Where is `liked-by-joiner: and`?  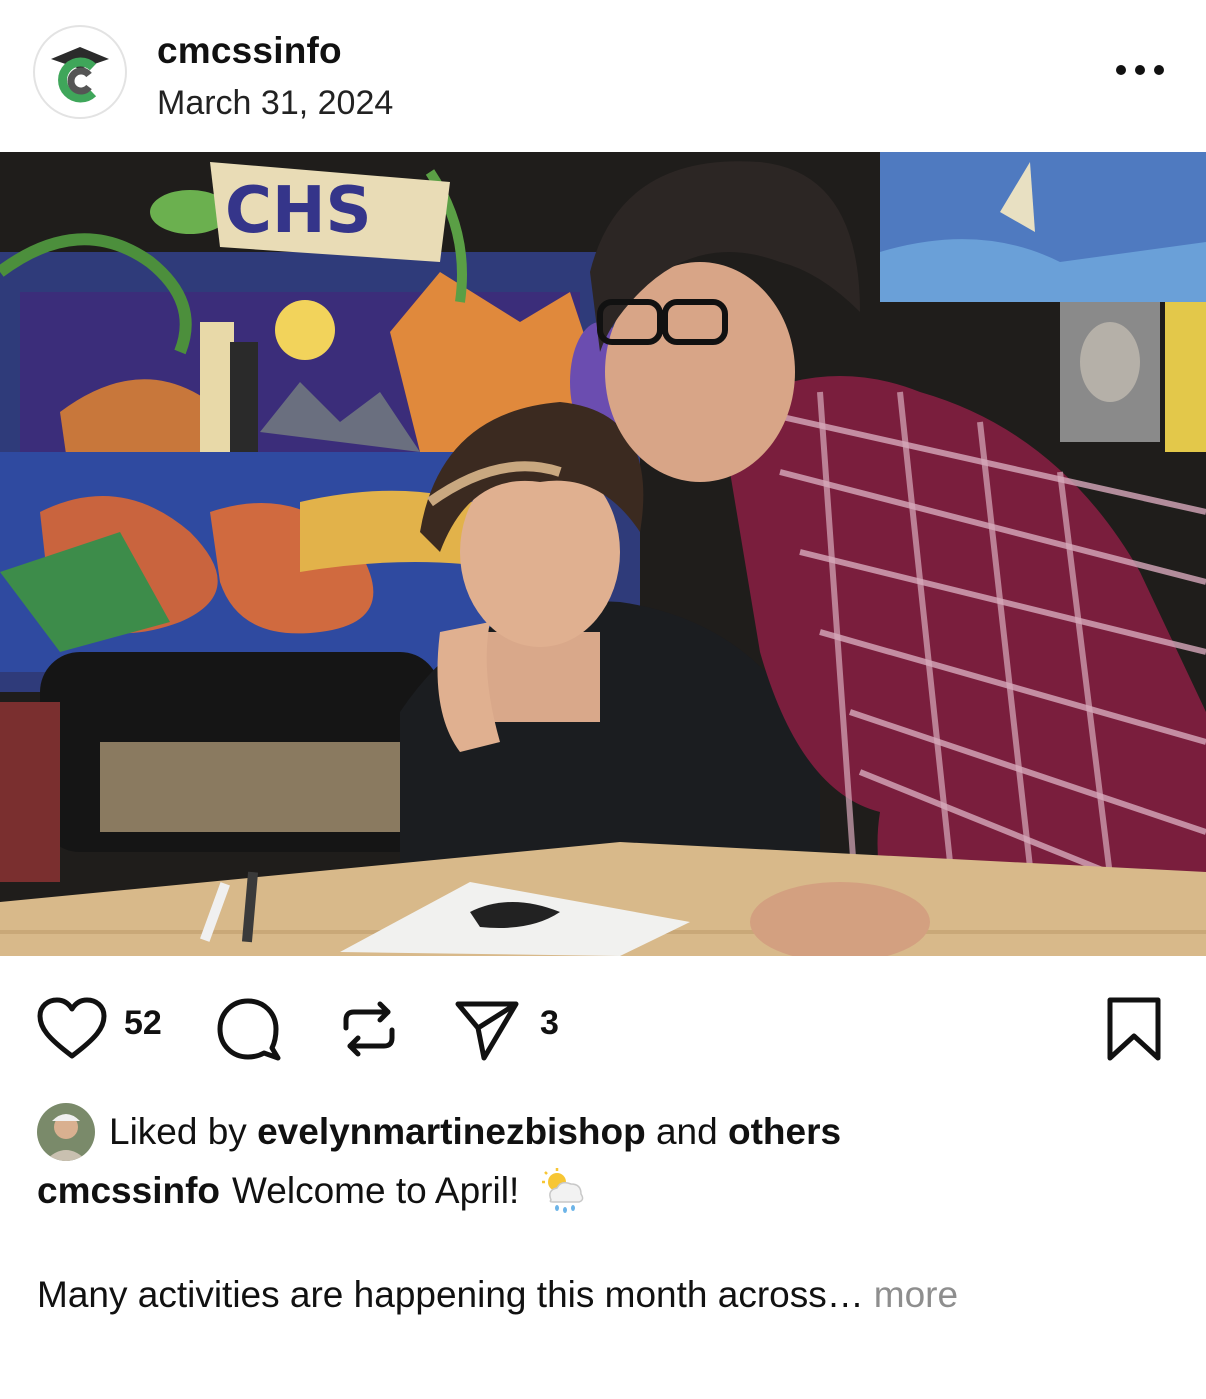
liked-by-joiner: and is located at coordinates (686, 1131).